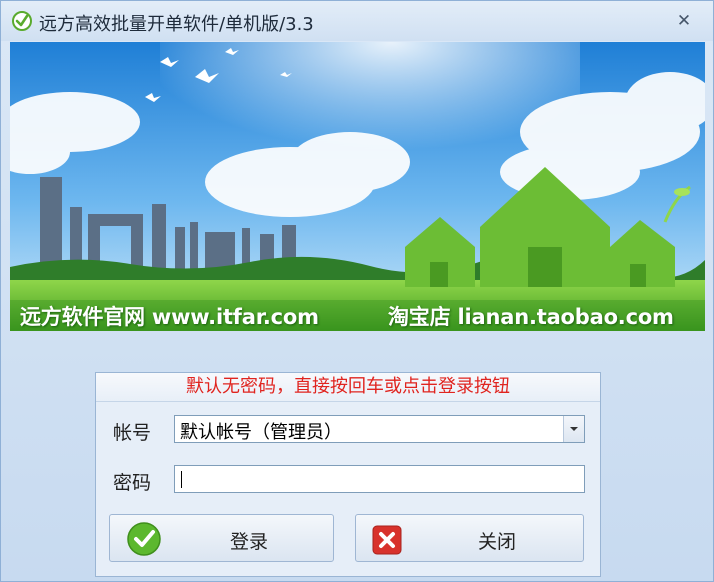 The width and height of the screenshot is (714, 582). What do you see at coordinates (348, 387) in the screenshot?
I see `password-hint: 默认无密码，直接按回车或点击登录按钮` at bounding box center [348, 387].